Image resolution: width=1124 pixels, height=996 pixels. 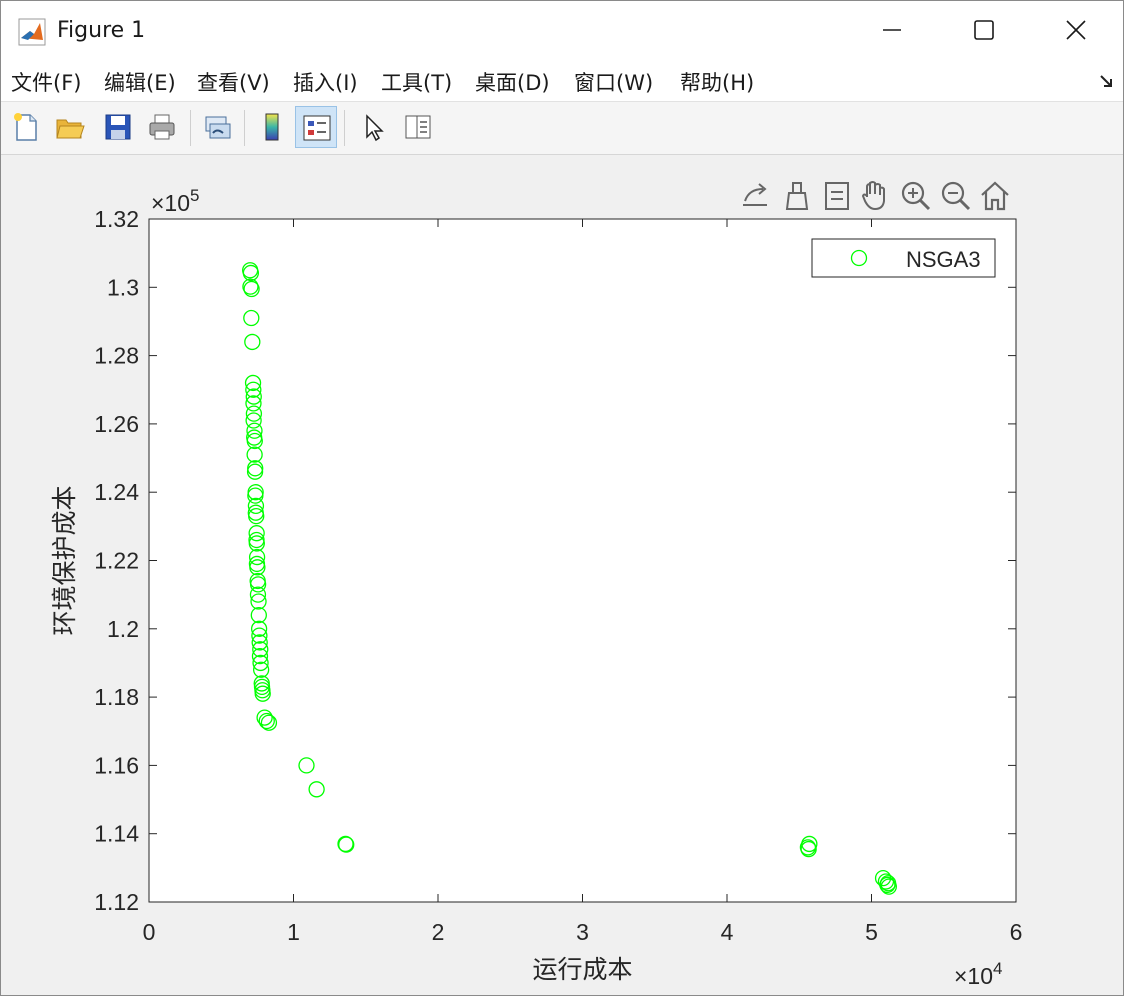 What do you see at coordinates (116, 492) in the screenshot?
I see `y-tick-label: 1.24` at bounding box center [116, 492].